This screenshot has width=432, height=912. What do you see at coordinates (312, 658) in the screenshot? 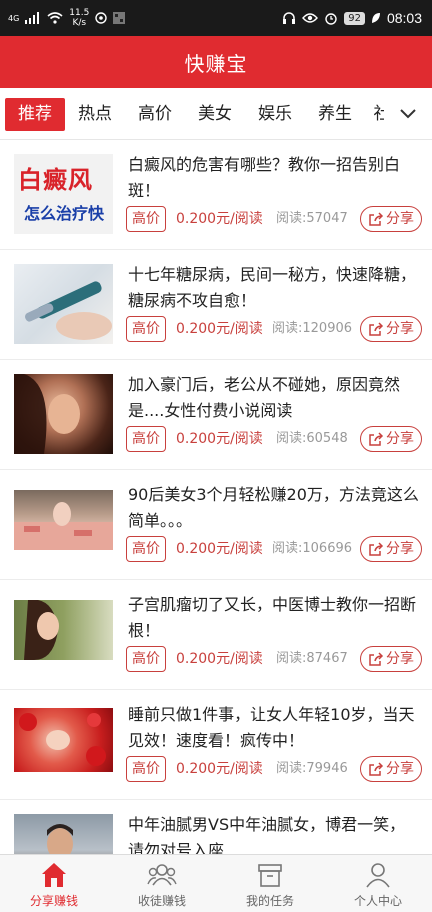
I see `read-count: 阅读:87467` at bounding box center [312, 658].